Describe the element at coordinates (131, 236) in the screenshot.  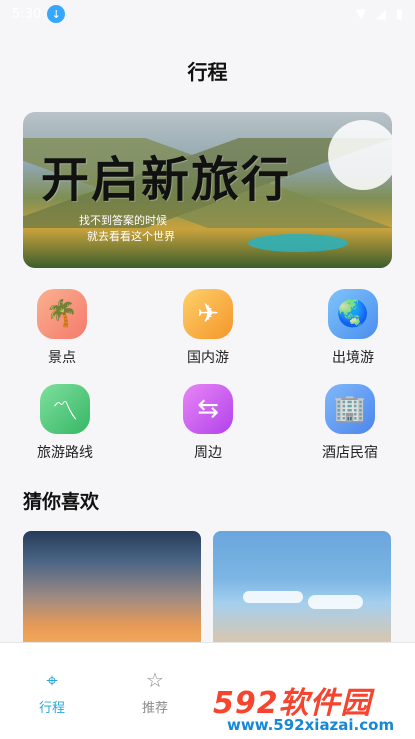
I see `banner-subtitle-2: 就去看看这个世界` at that location.